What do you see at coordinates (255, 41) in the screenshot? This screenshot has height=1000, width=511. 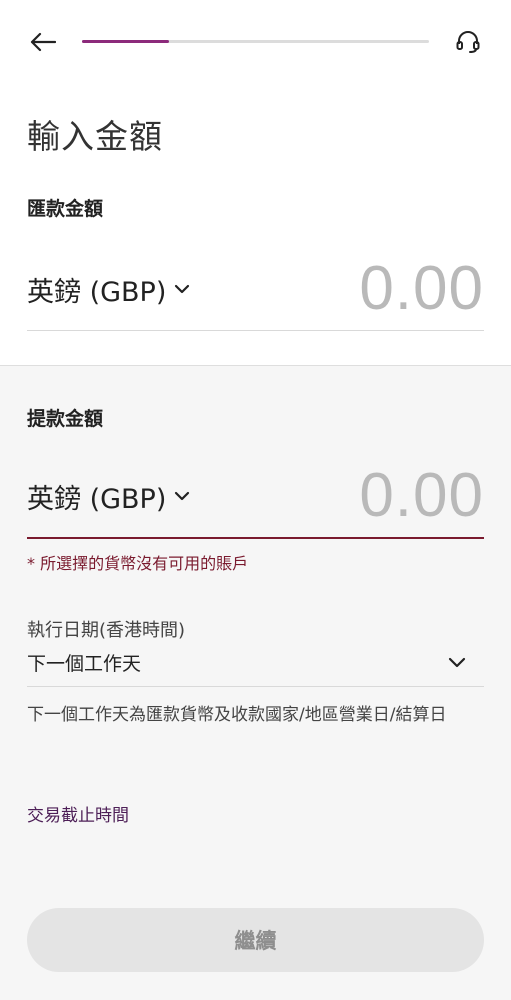 I see `progress-bar` at bounding box center [255, 41].